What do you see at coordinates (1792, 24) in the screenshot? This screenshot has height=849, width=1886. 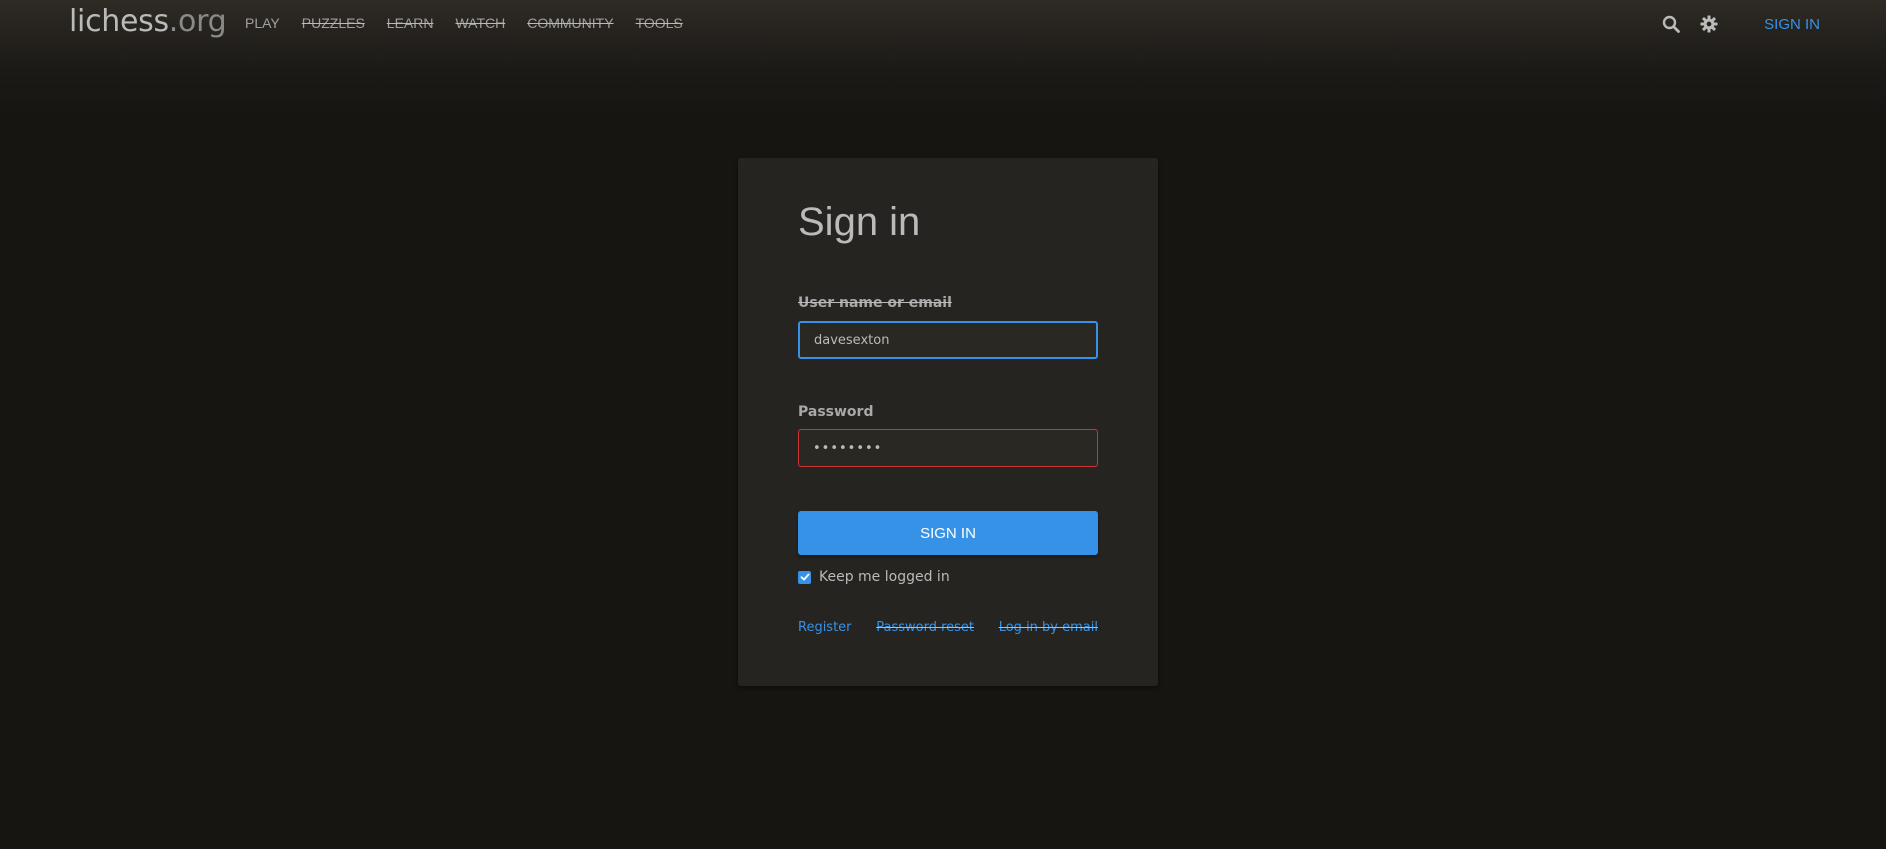 I see `header-sign-in-link: SIGN IN` at bounding box center [1792, 24].